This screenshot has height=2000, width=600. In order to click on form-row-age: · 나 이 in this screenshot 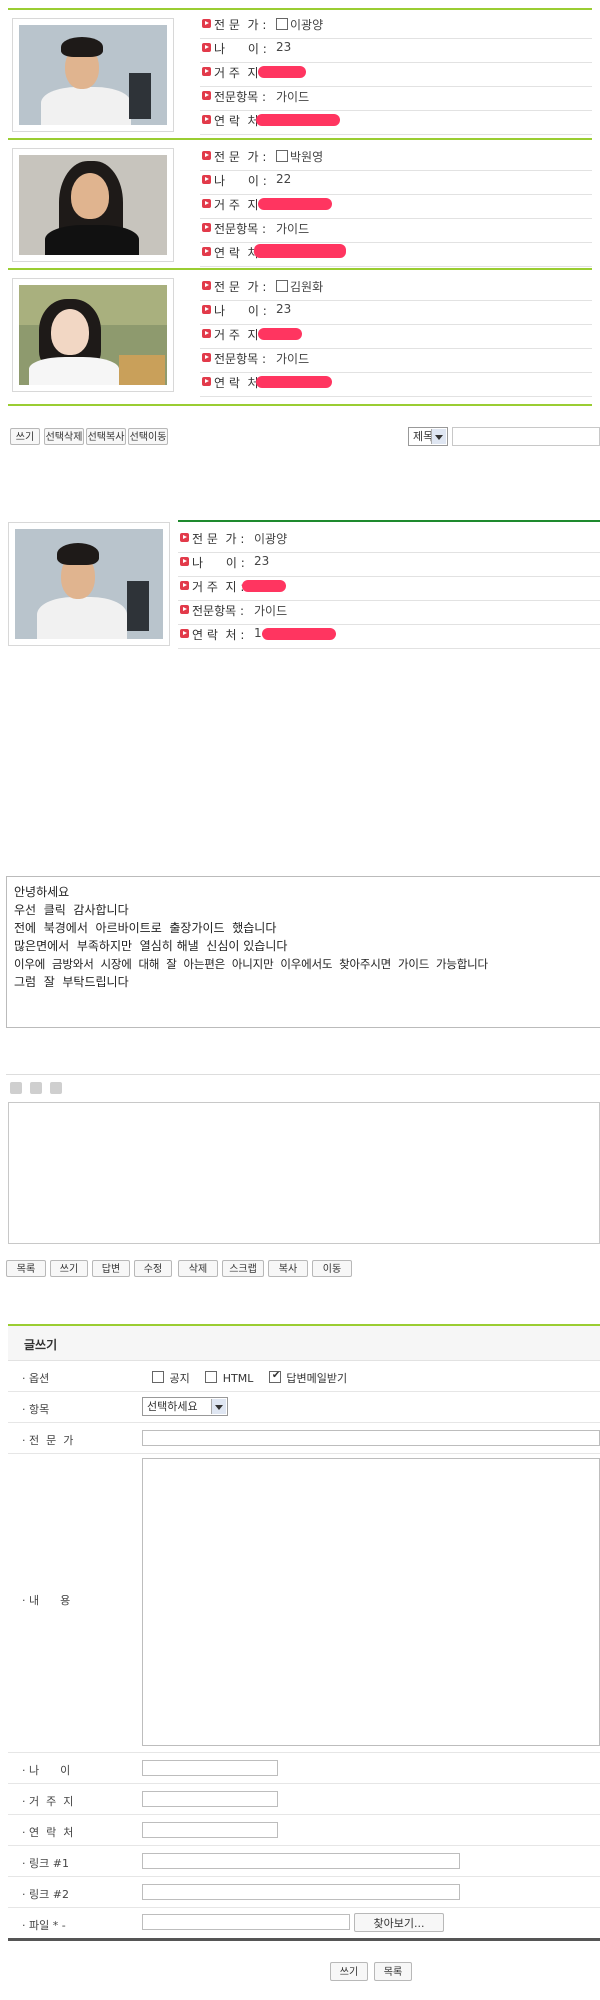, I will do `click(304, 1768)`.